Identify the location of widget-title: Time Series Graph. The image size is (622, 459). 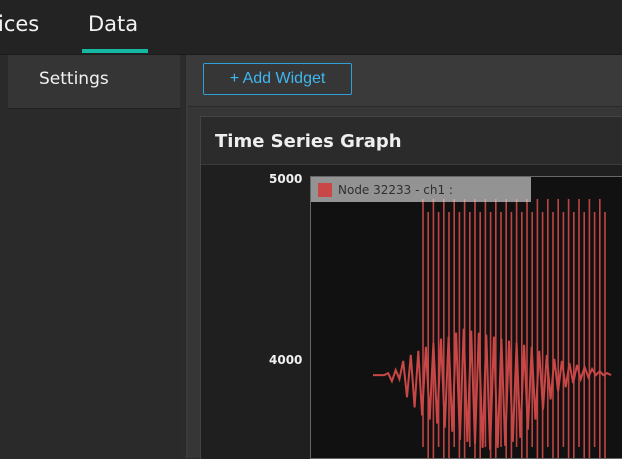
(308, 141).